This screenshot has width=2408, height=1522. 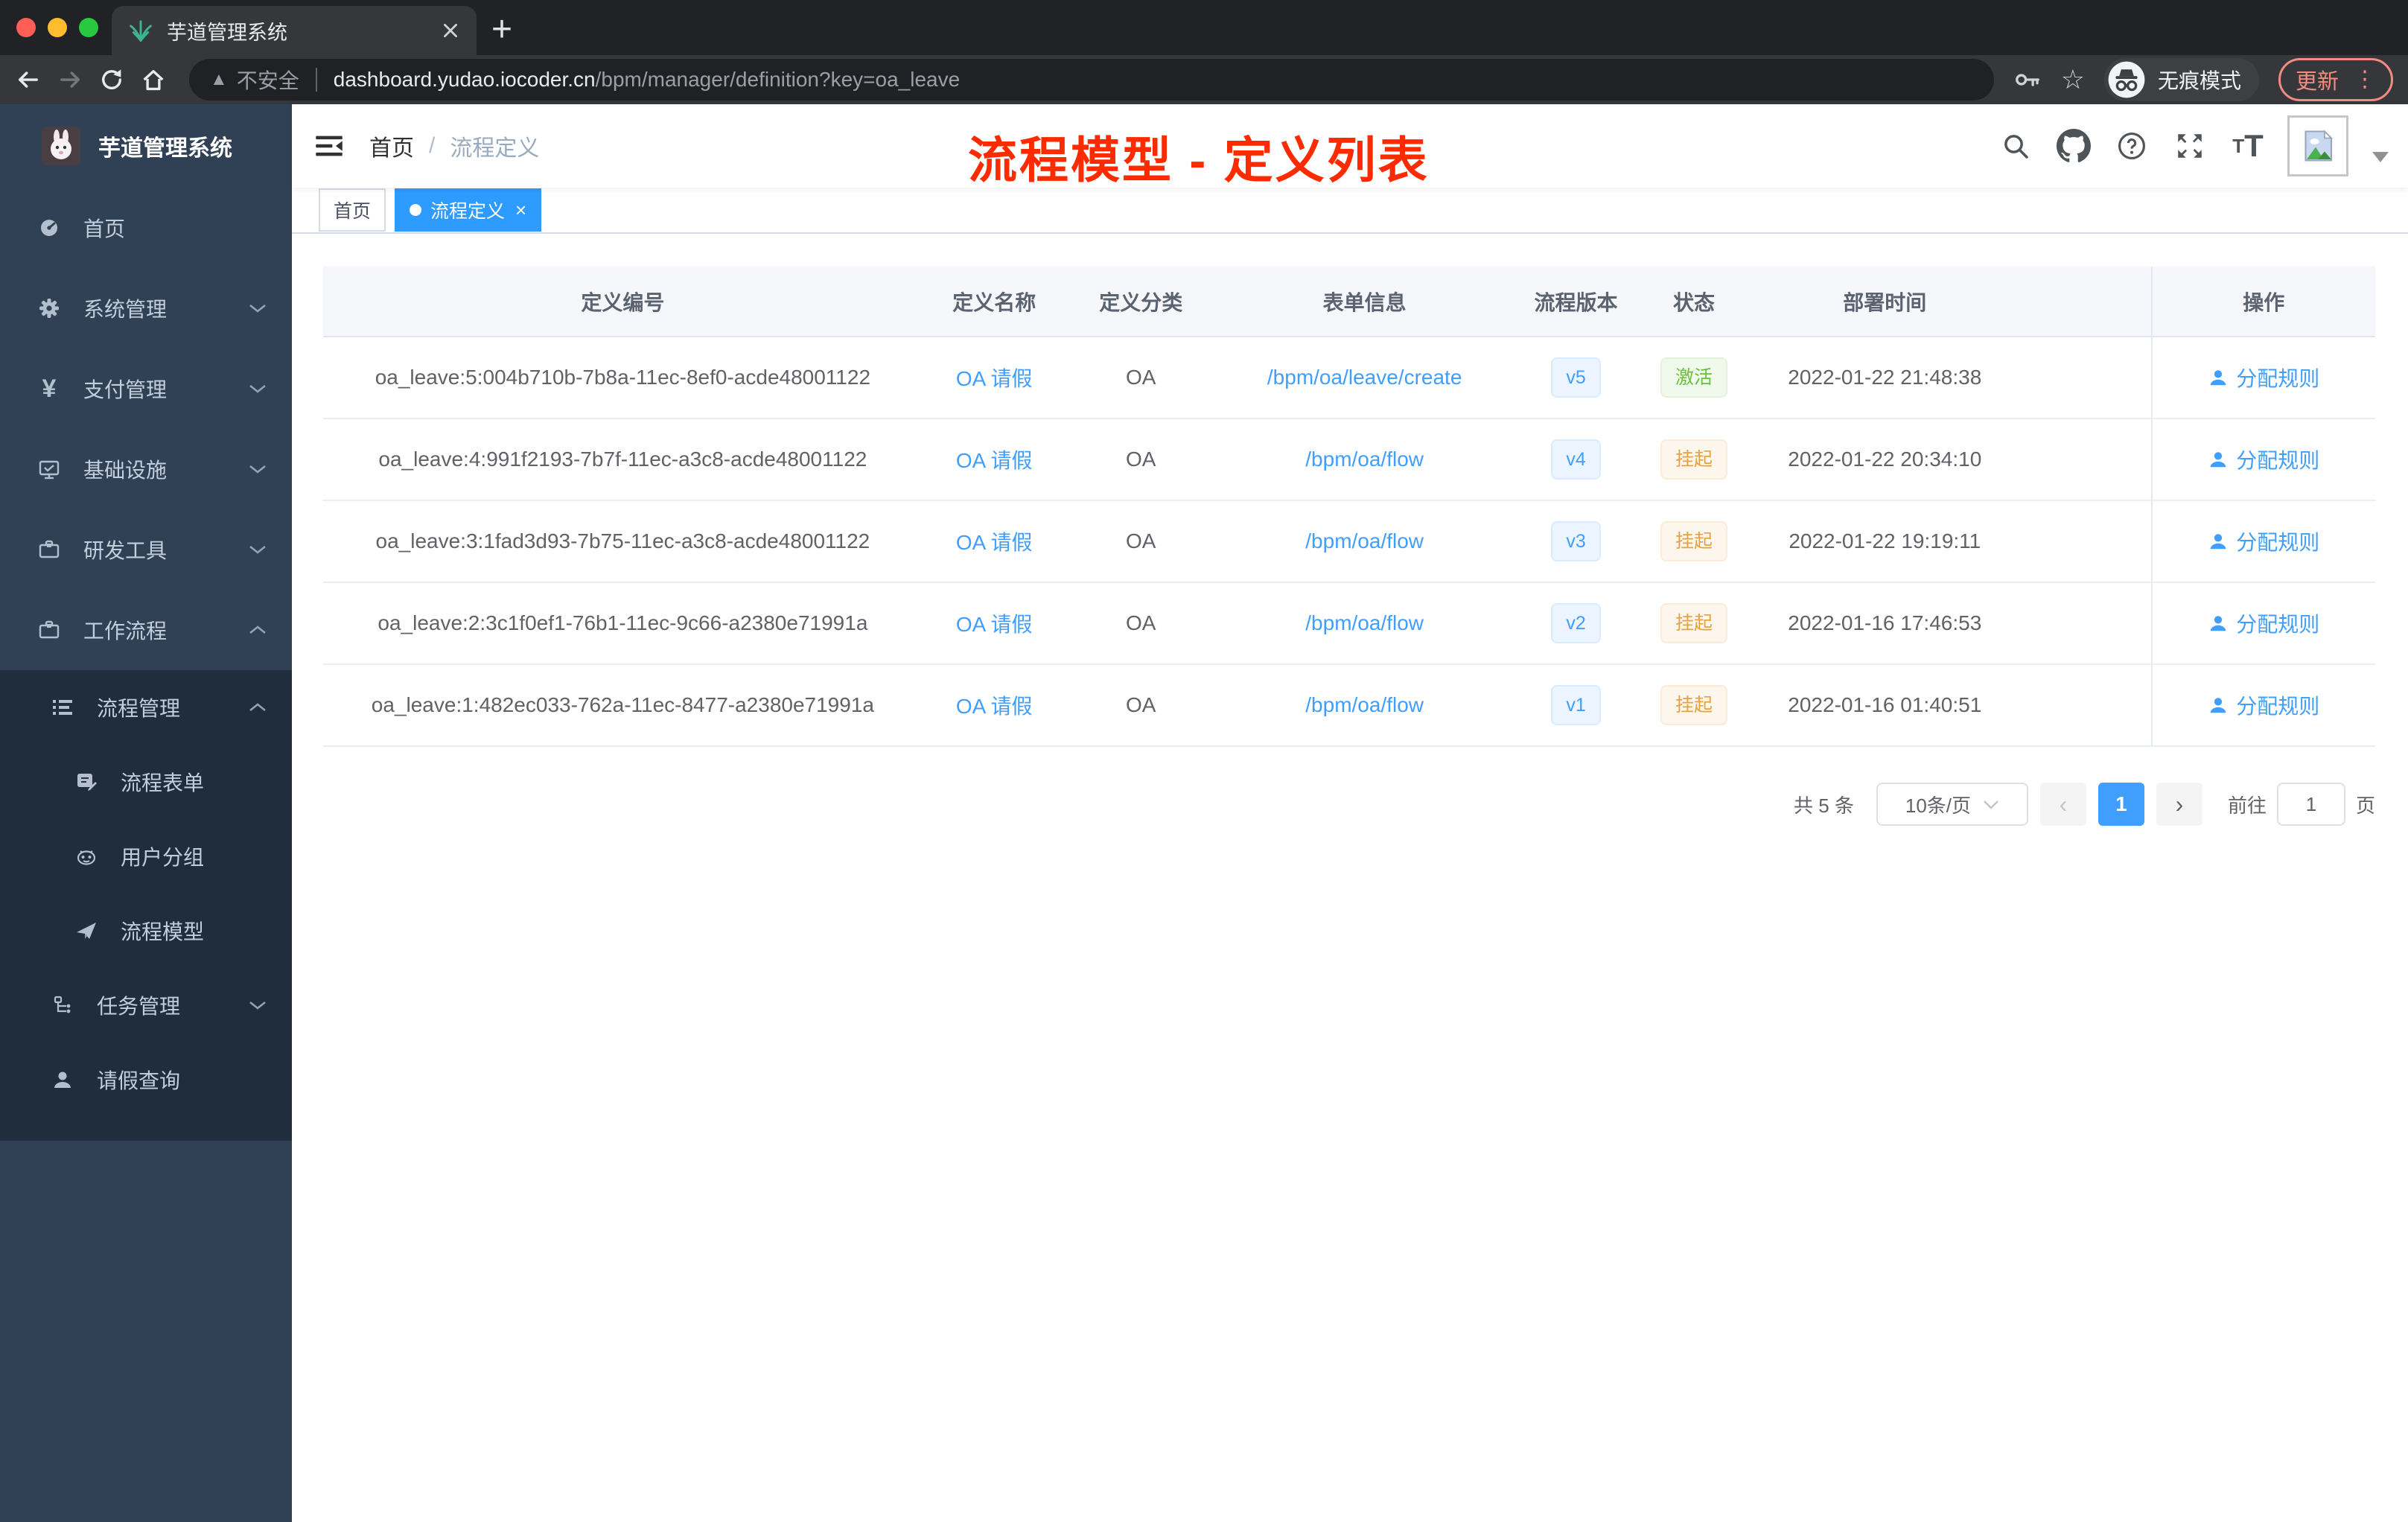 What do you see at coordinates (2310, 804) in the screenshot?
I see `goto-page-input` at bounding box center [2310, 804].